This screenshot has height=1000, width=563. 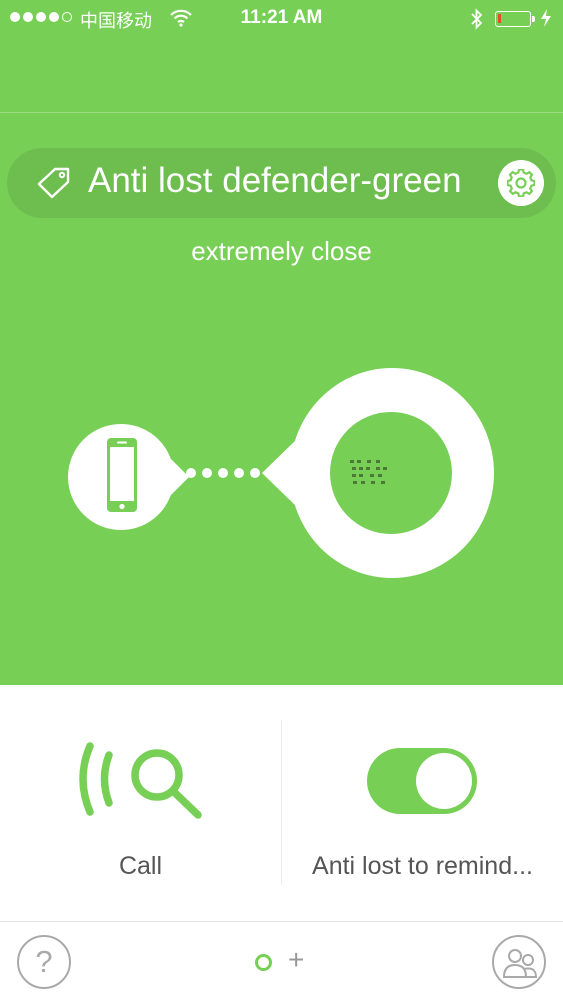 What do you see at coordinates (281, 251) in the screenshot?
I see `distance-status: extremely close` at bounding box center [281, 251].